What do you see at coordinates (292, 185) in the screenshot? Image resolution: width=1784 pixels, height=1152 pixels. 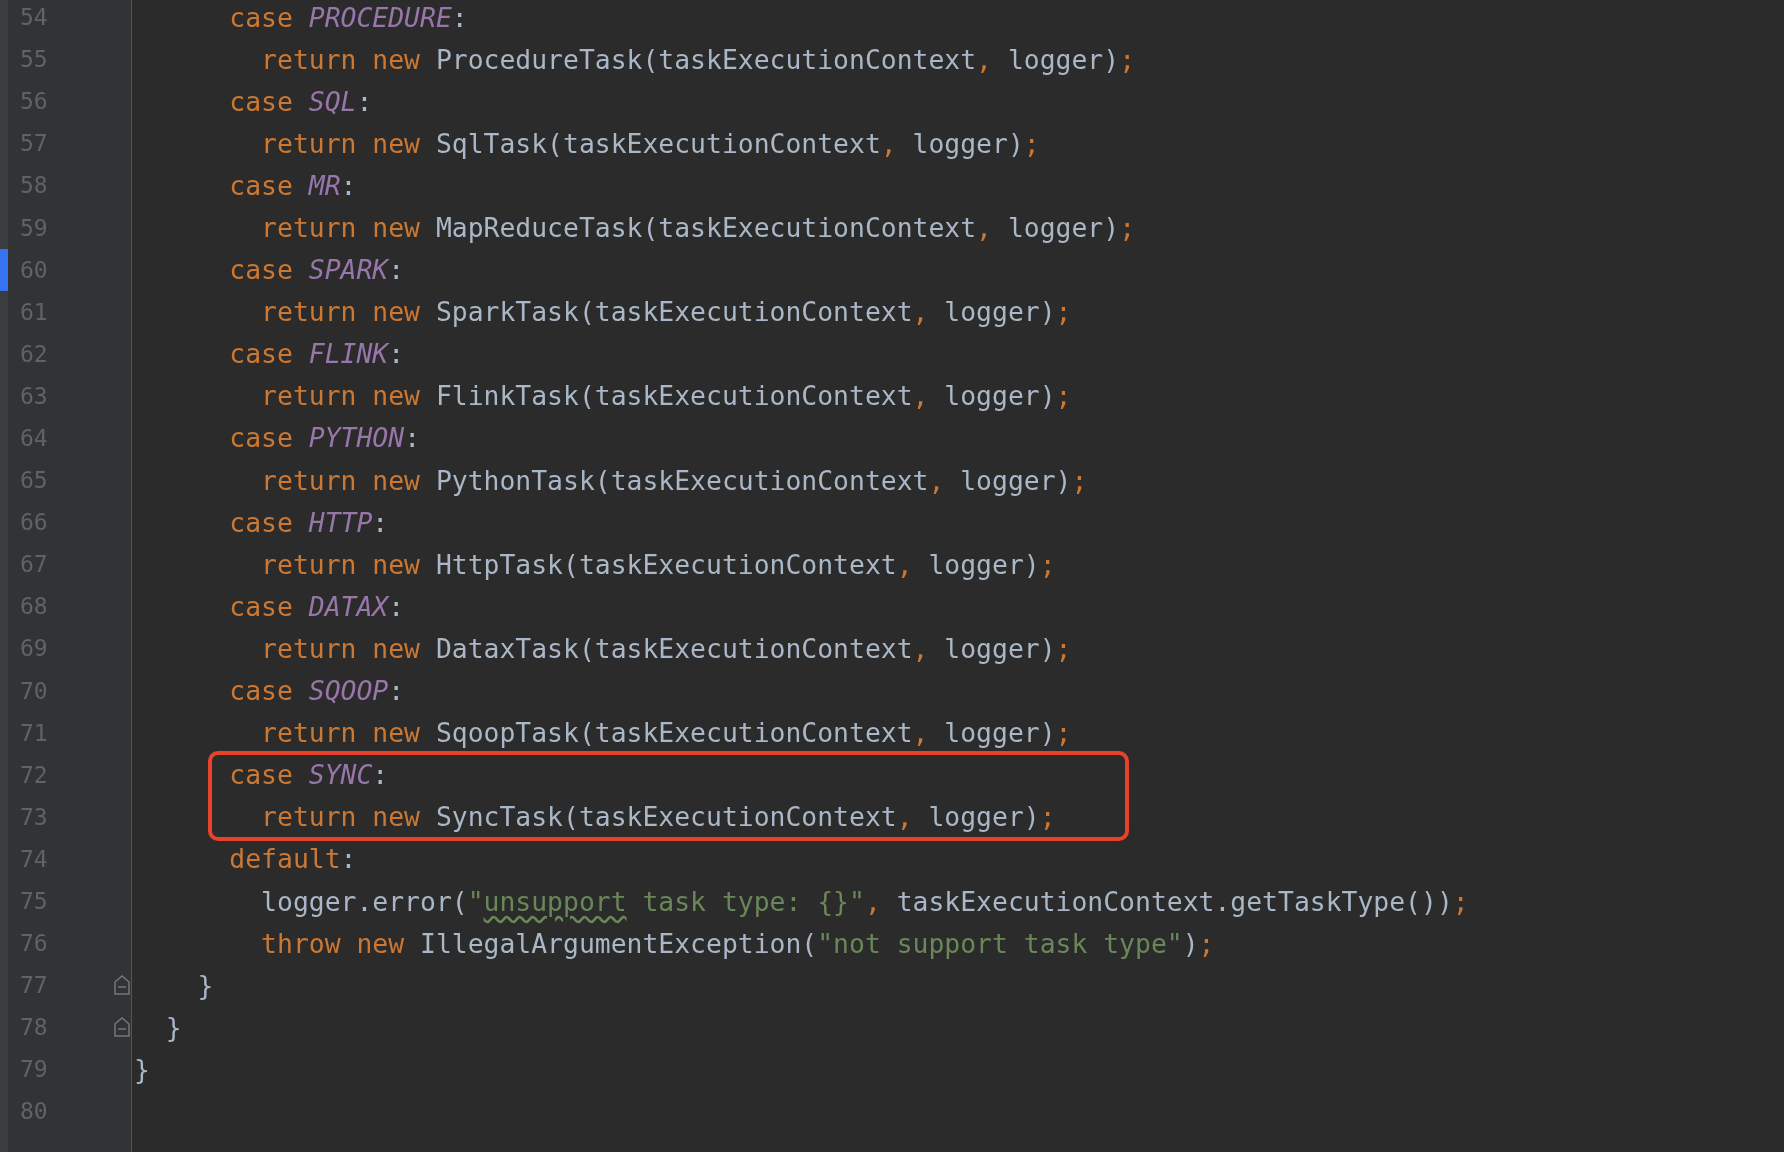 I see `code-line: case MR:` at bounding box center [292, 185].